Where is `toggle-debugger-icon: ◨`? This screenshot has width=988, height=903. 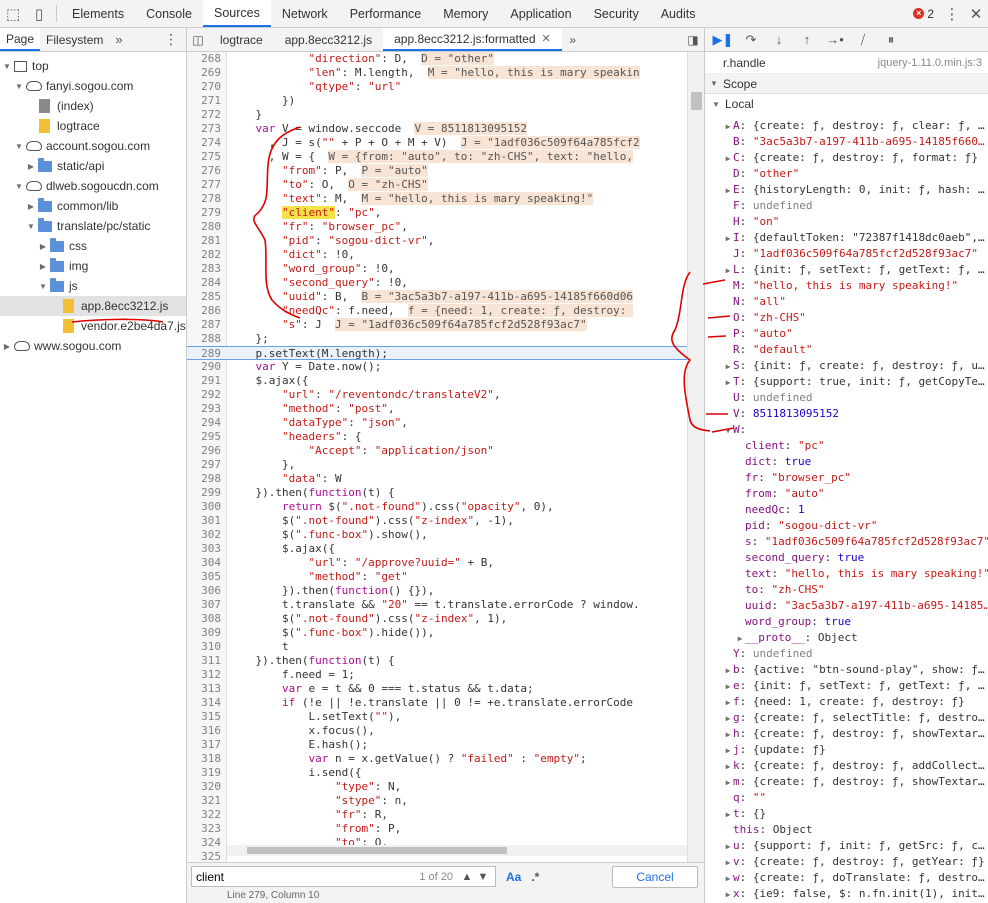
toggle-debugger-icon: ◨ is located at coordinates (693, 39).